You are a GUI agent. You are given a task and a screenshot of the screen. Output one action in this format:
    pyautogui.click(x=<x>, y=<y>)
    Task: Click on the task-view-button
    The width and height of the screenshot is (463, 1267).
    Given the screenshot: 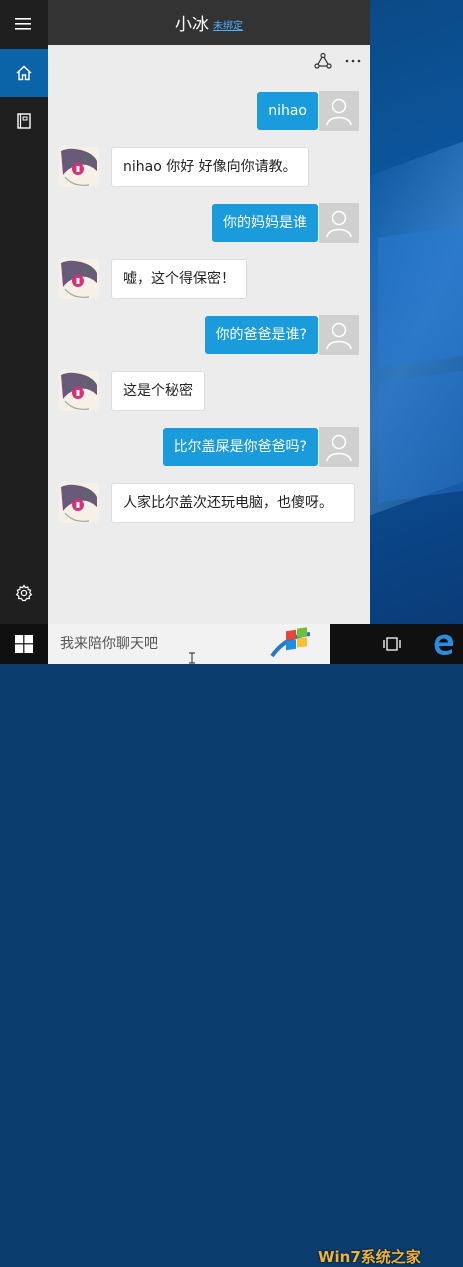 What is the action you would take?
    pyautogui.click(x=392, y=646)
    